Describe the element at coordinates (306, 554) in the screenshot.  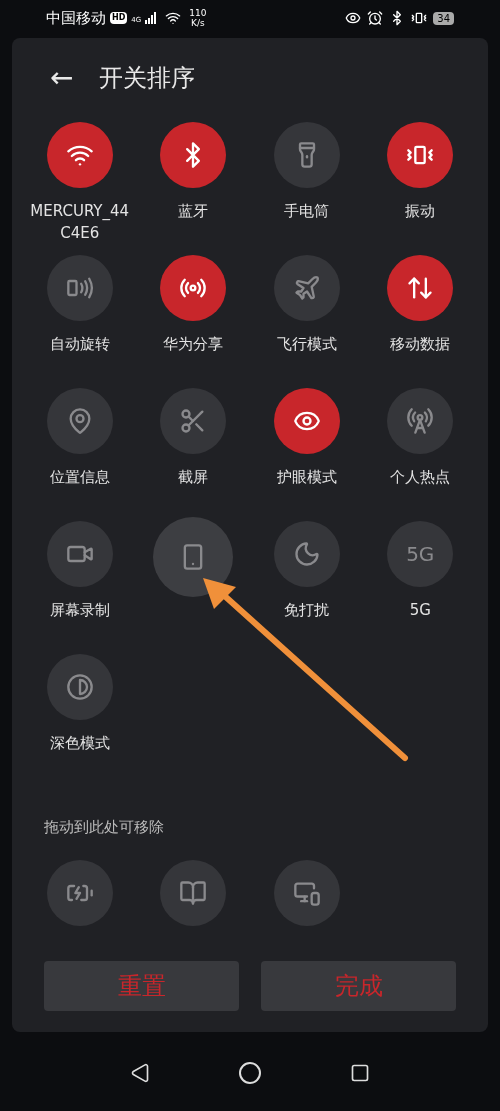
I see `moon-icon` at that location.